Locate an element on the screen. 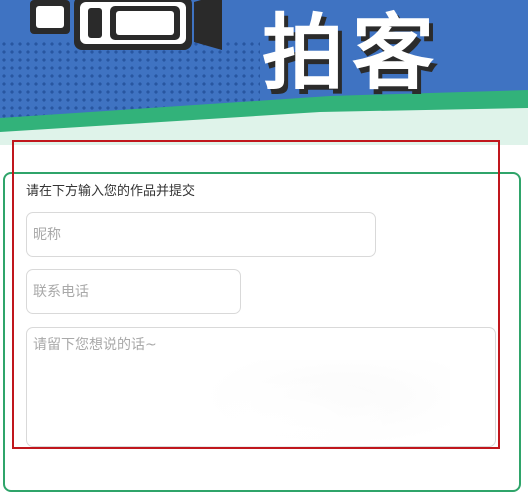 This screenshot has height=492, width=528. page-title: 拍客 is located at coordinates (352, 53).